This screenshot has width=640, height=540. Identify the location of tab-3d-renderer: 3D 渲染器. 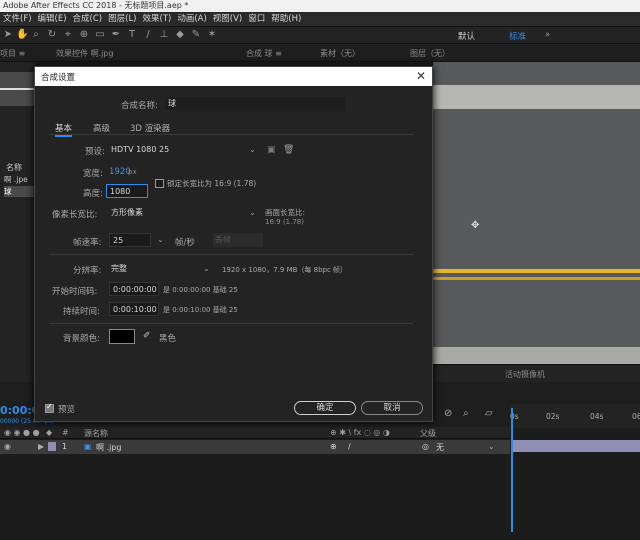
(150, 128).